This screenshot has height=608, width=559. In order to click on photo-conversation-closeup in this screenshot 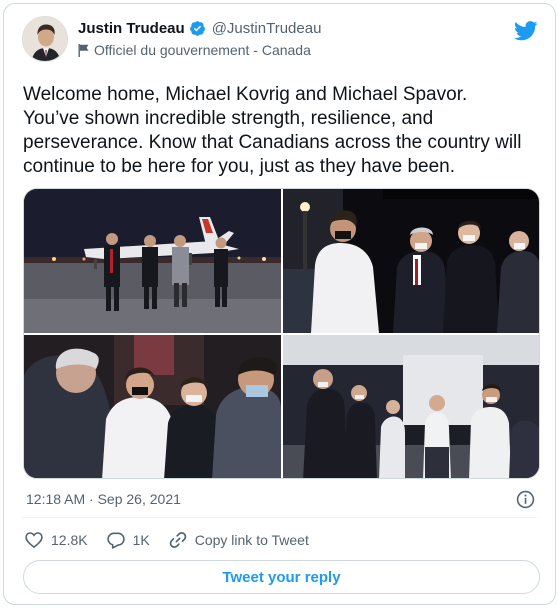, I will do `click(152, 406)`.